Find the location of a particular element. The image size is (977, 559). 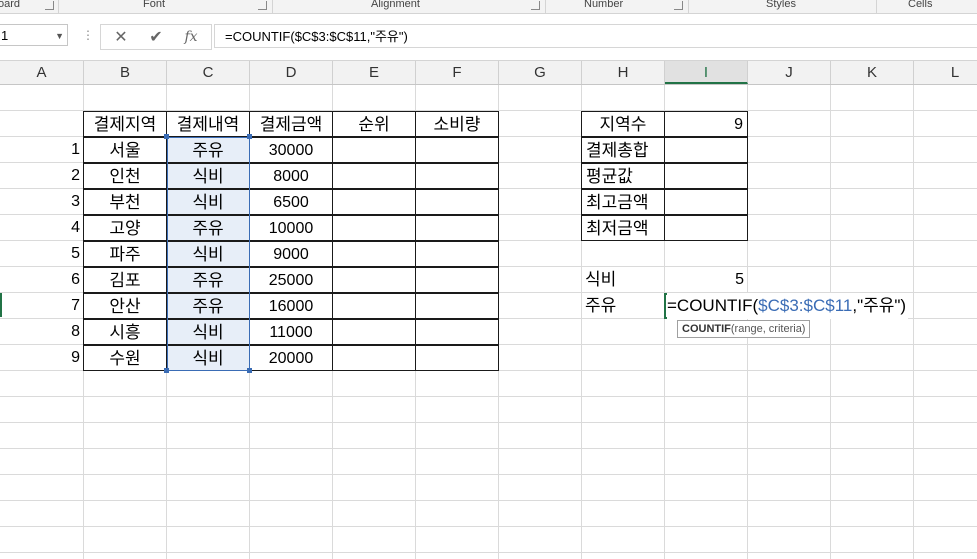

region-cell: 인천 is located at coordinates (125, 176).